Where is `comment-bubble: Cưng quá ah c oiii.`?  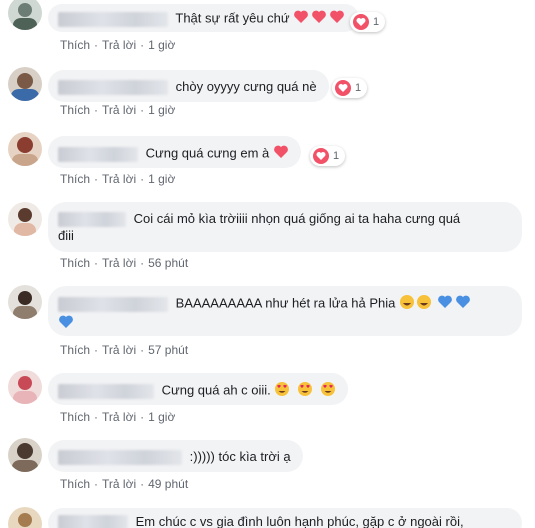
comment-bubble: Cưng quá ah c oiii. is located at coordinates (198, 389).